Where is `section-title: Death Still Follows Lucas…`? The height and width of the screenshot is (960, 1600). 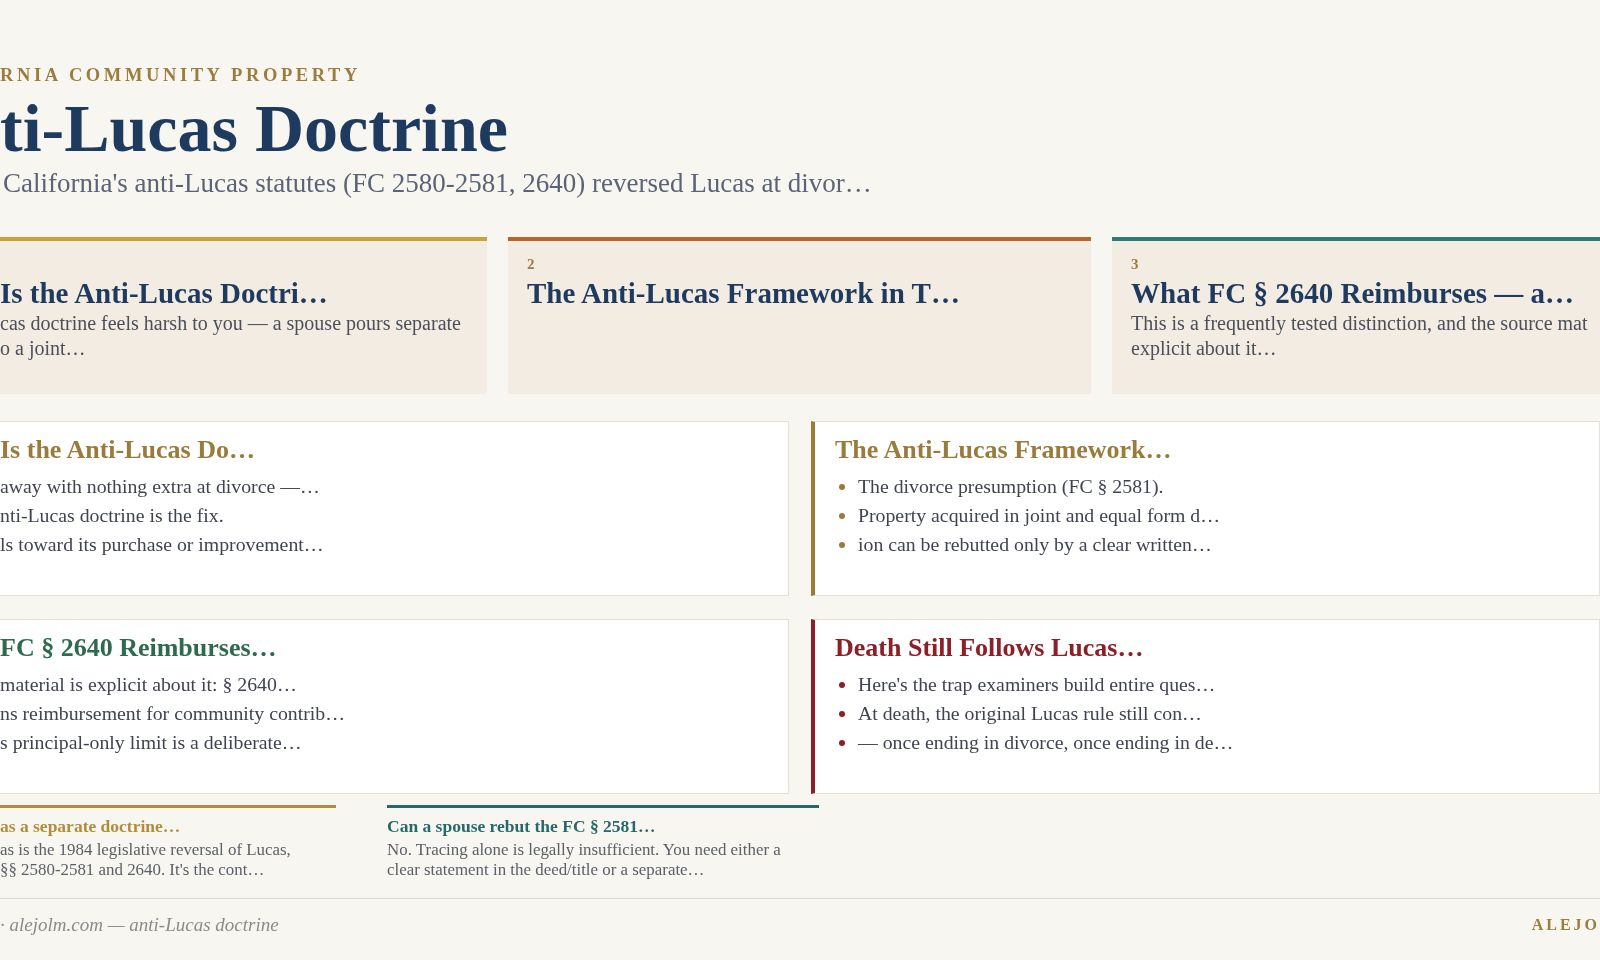 section-title: Death Still Follows Lucas… is located at coordinates (989, 648).